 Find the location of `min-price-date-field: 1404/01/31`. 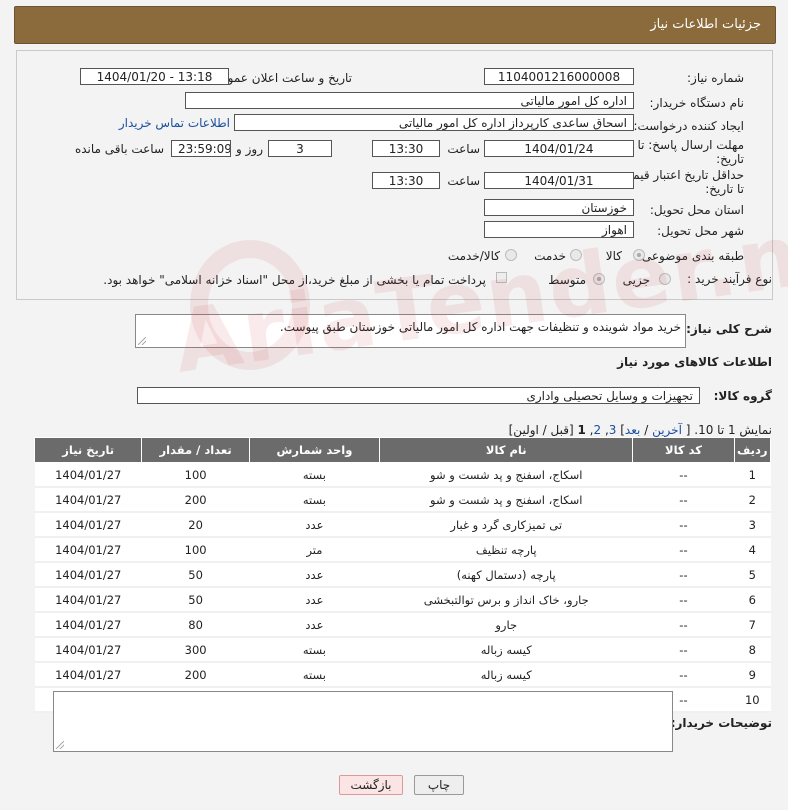

min-price-date-field: 1404/01/31 is located at coordinates (559, 180).